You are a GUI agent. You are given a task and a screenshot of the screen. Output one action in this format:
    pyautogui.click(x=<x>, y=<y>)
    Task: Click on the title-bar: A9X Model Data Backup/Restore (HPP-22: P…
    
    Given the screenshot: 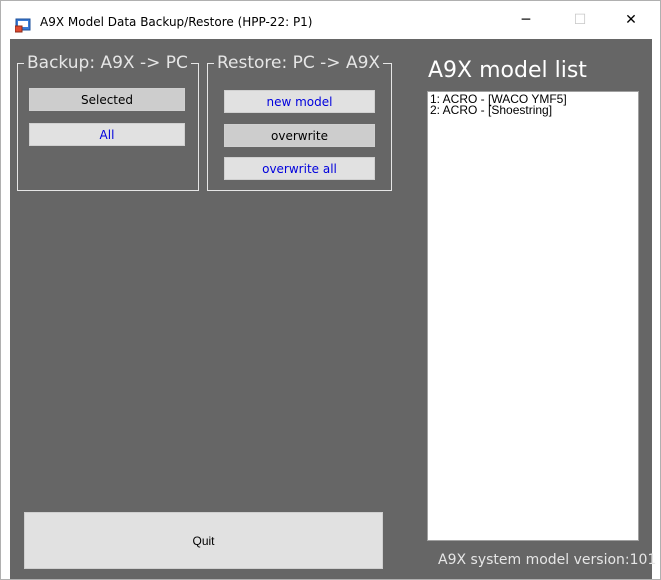 What is the action you would take?
    pyautogui.click(x=330, y=20)
    